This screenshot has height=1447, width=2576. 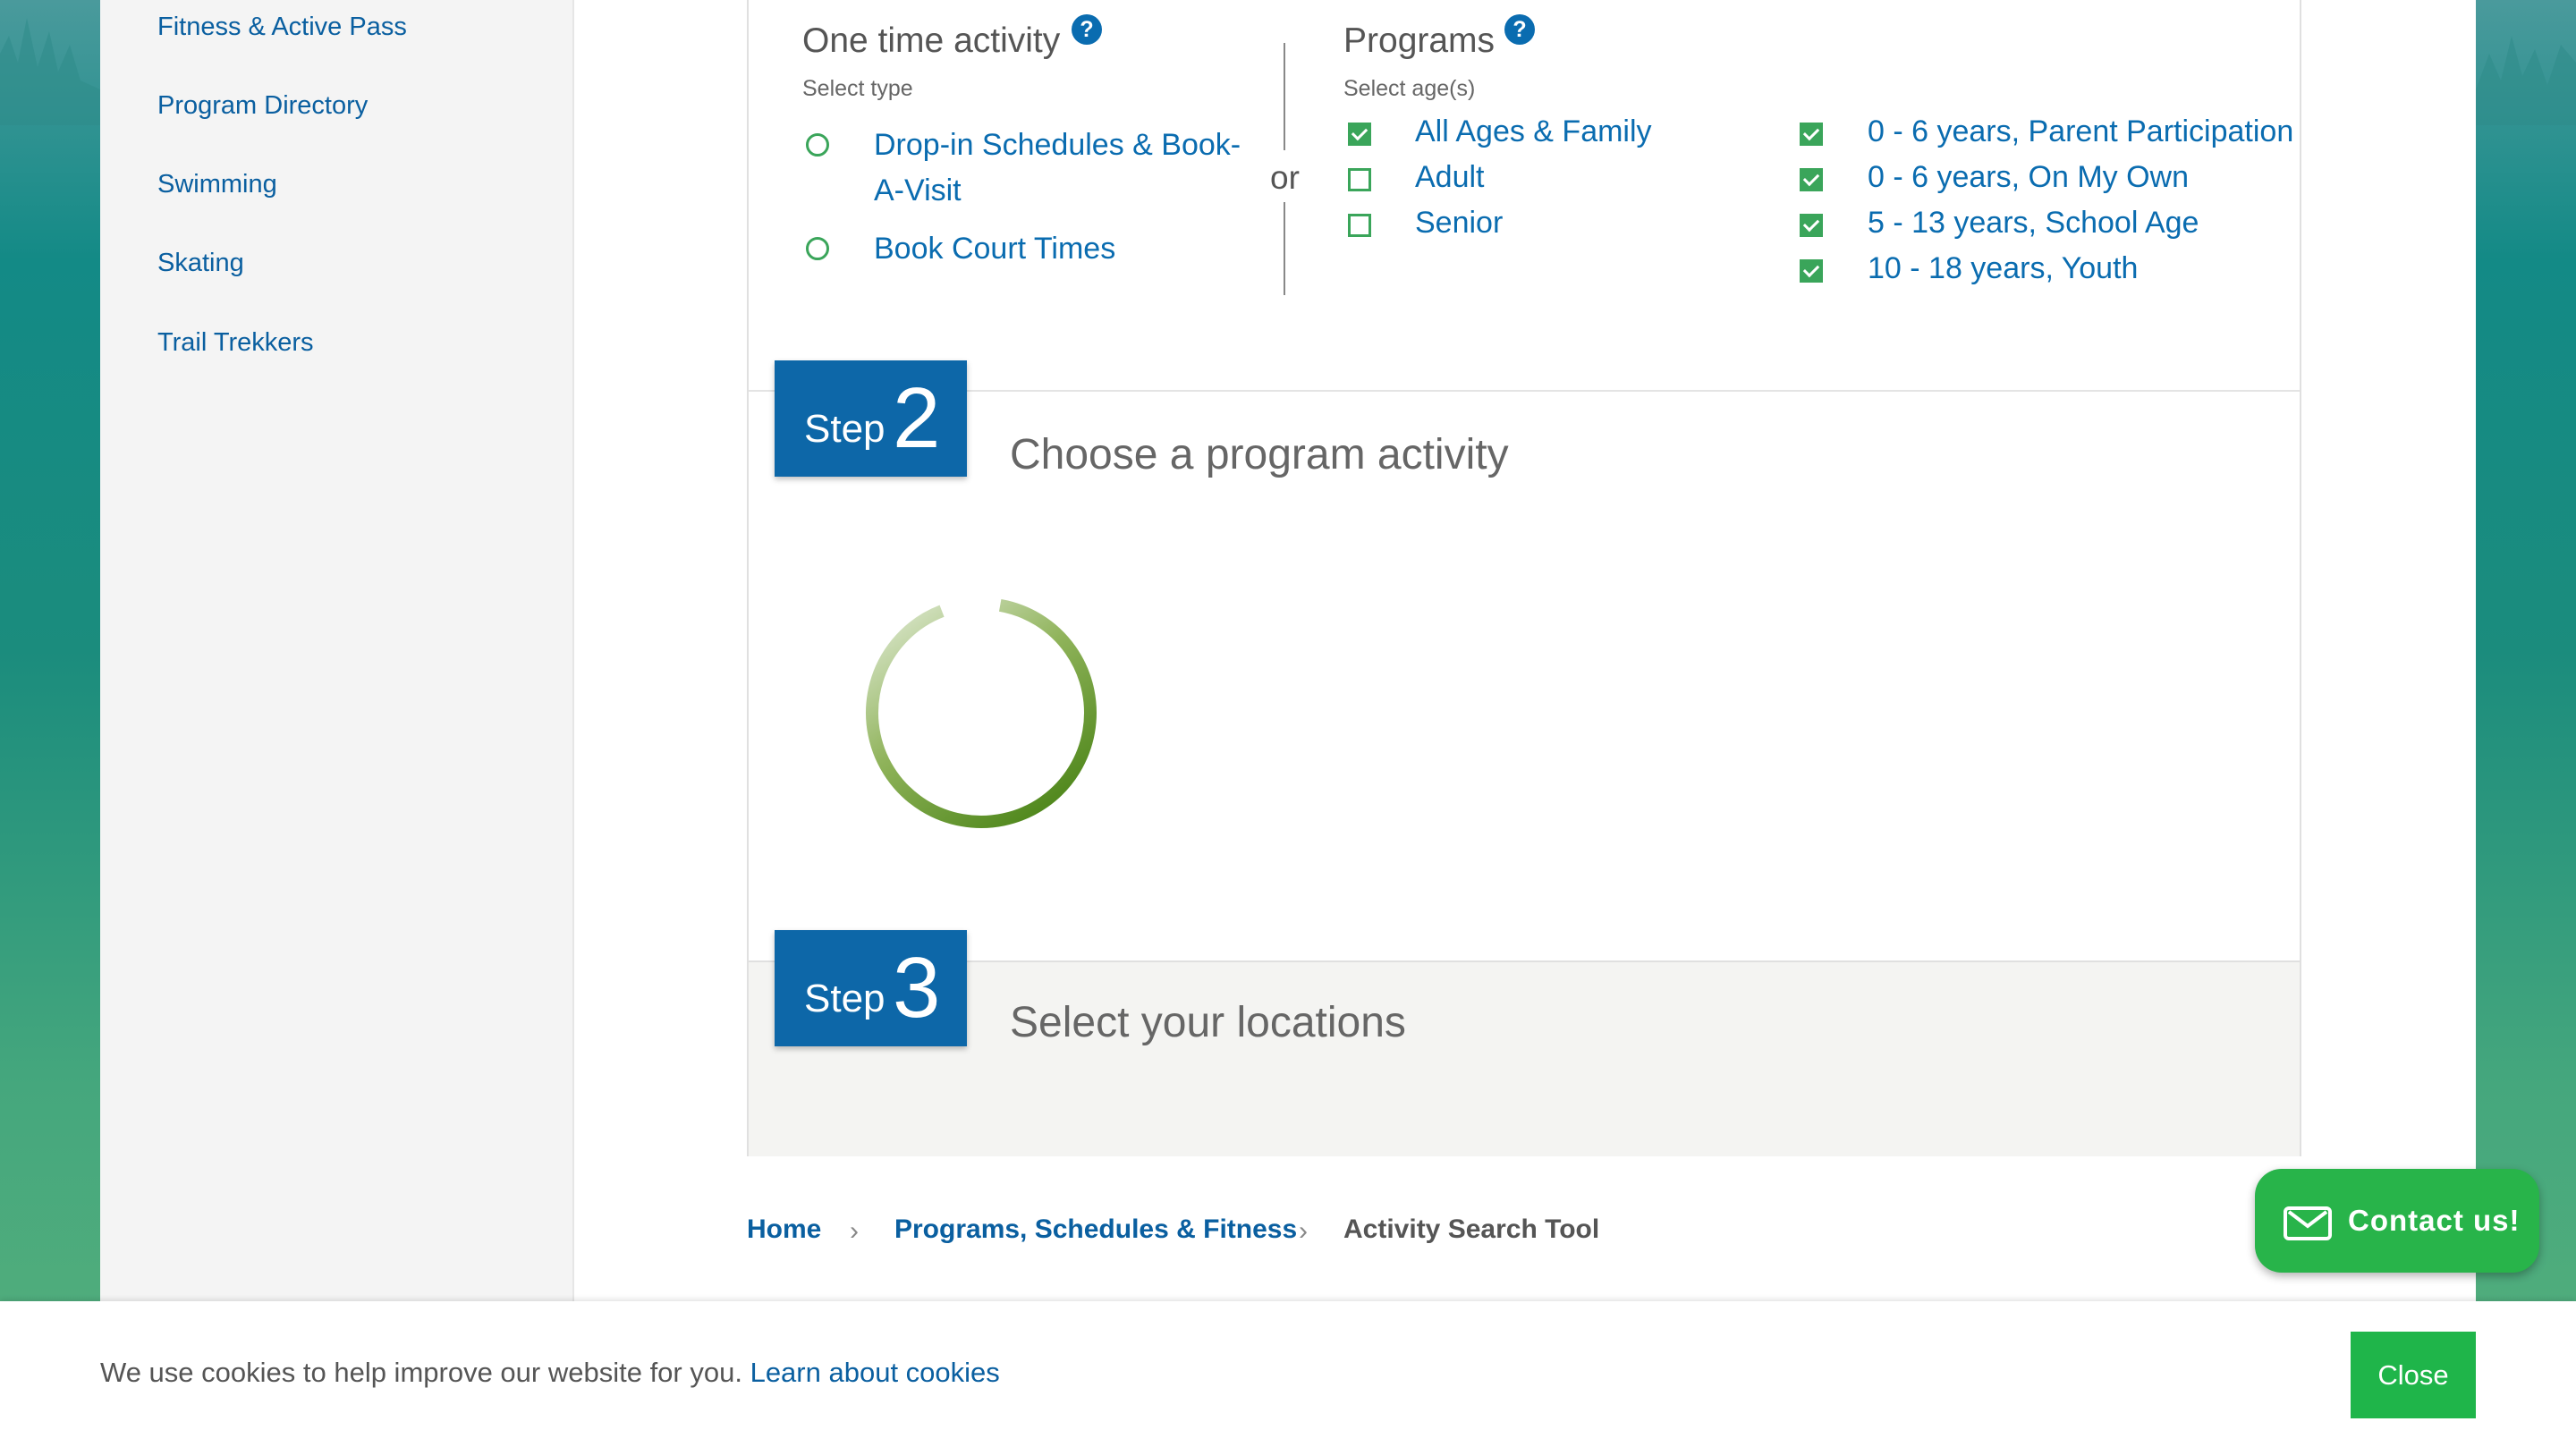 I want to click on option-book-court-label: Book Court Times, so click(x=994, y=249).